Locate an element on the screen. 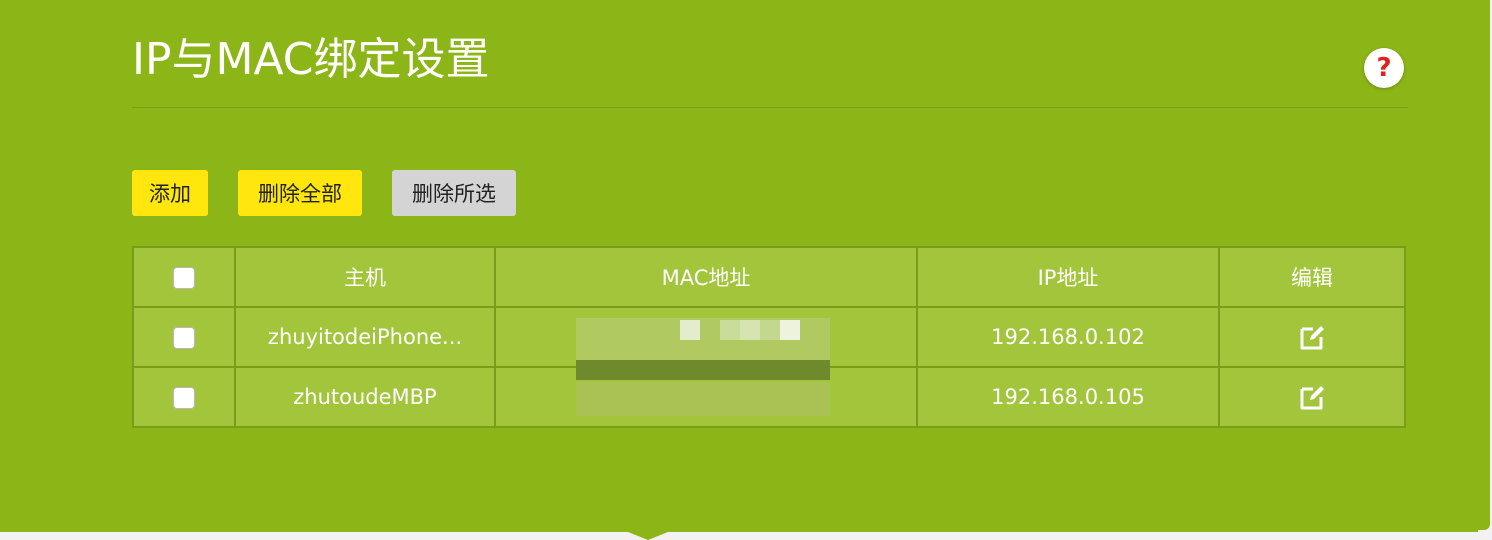  header-ip: IP地址 is located at coordinates (1068, 277).